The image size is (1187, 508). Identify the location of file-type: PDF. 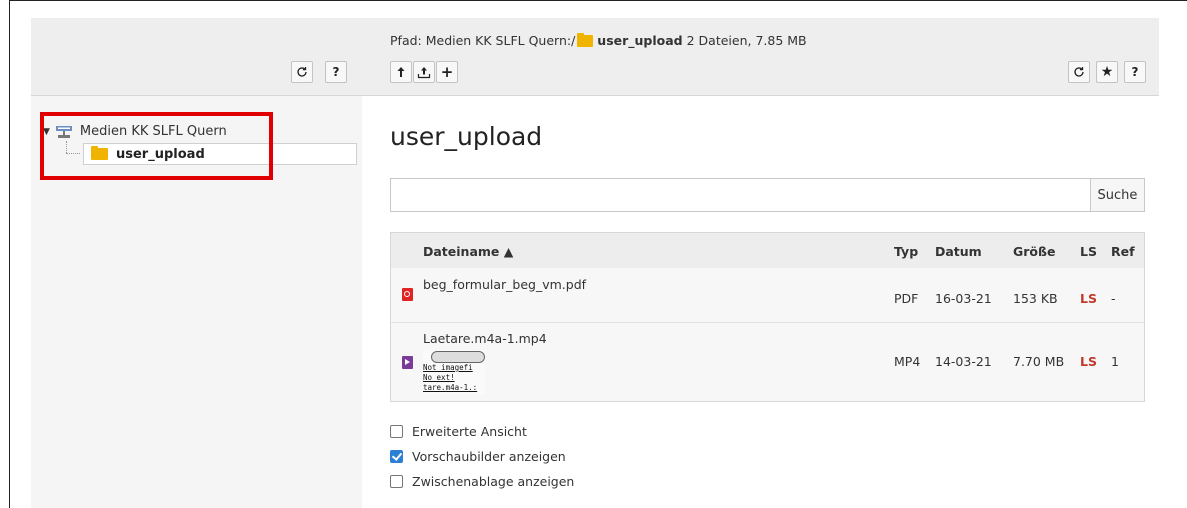
(906, 298).